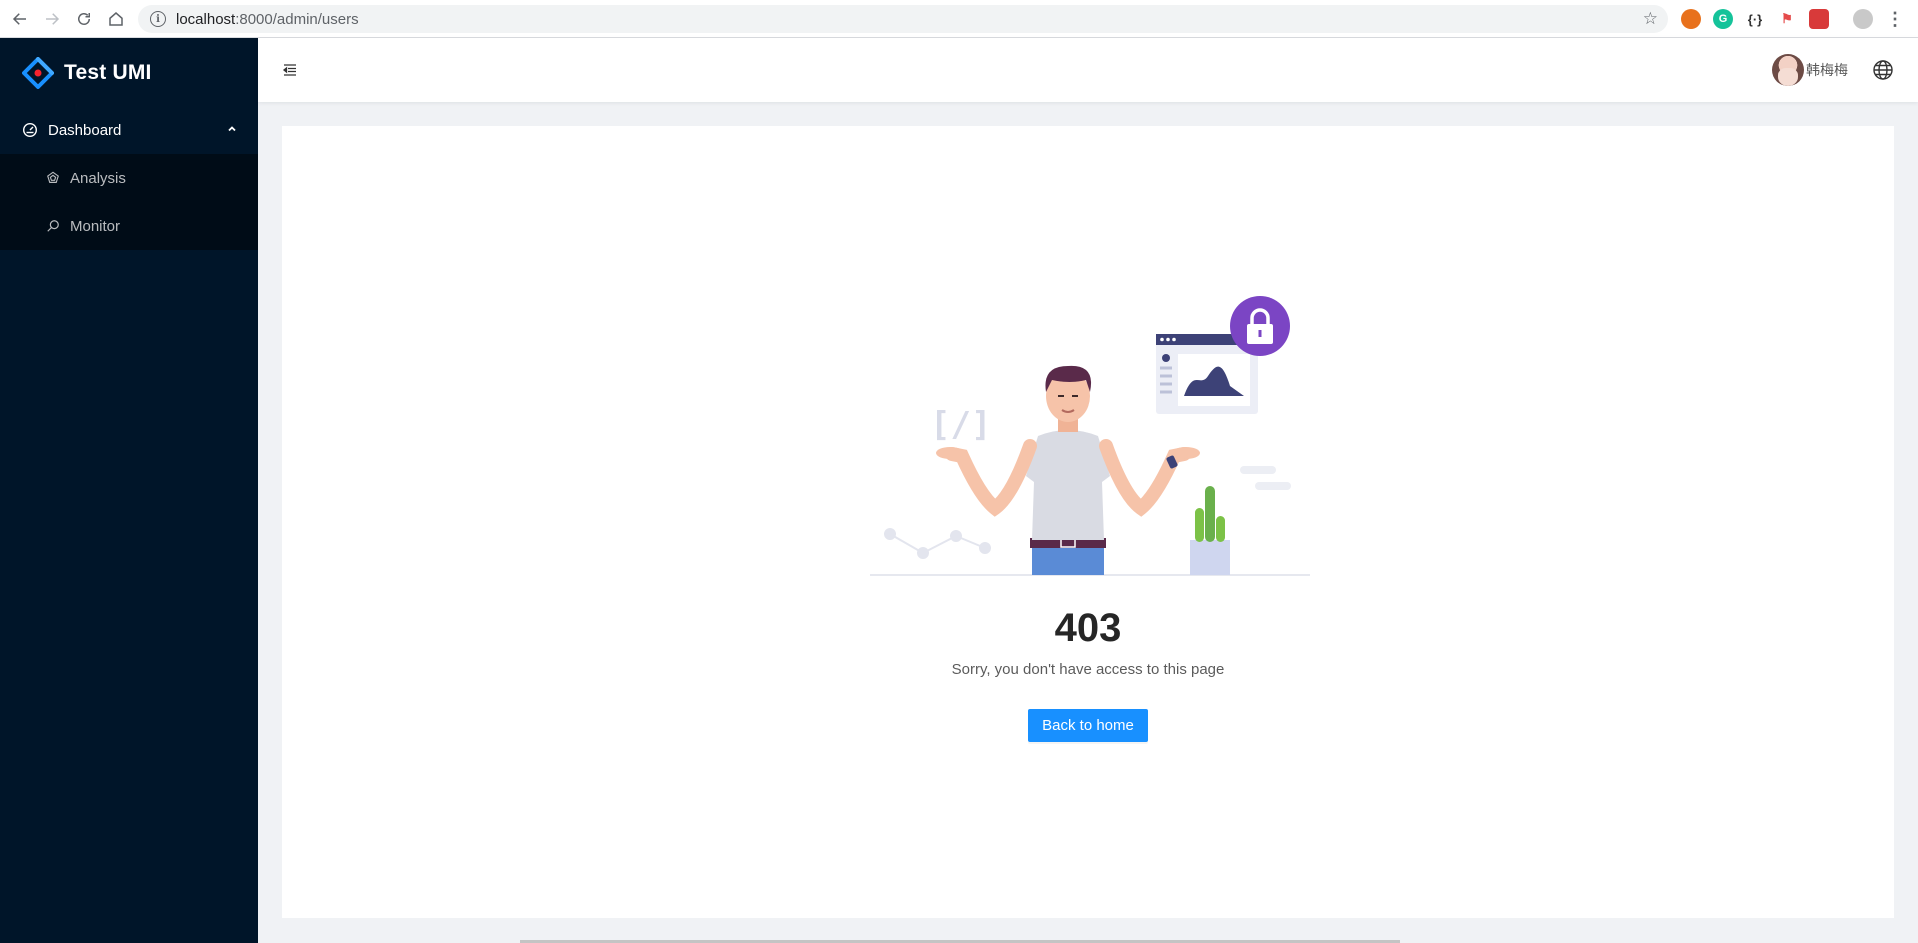 This screenshot has height=943, width=1918. I want to click on app-title: Test UMI, so click(108, 72).